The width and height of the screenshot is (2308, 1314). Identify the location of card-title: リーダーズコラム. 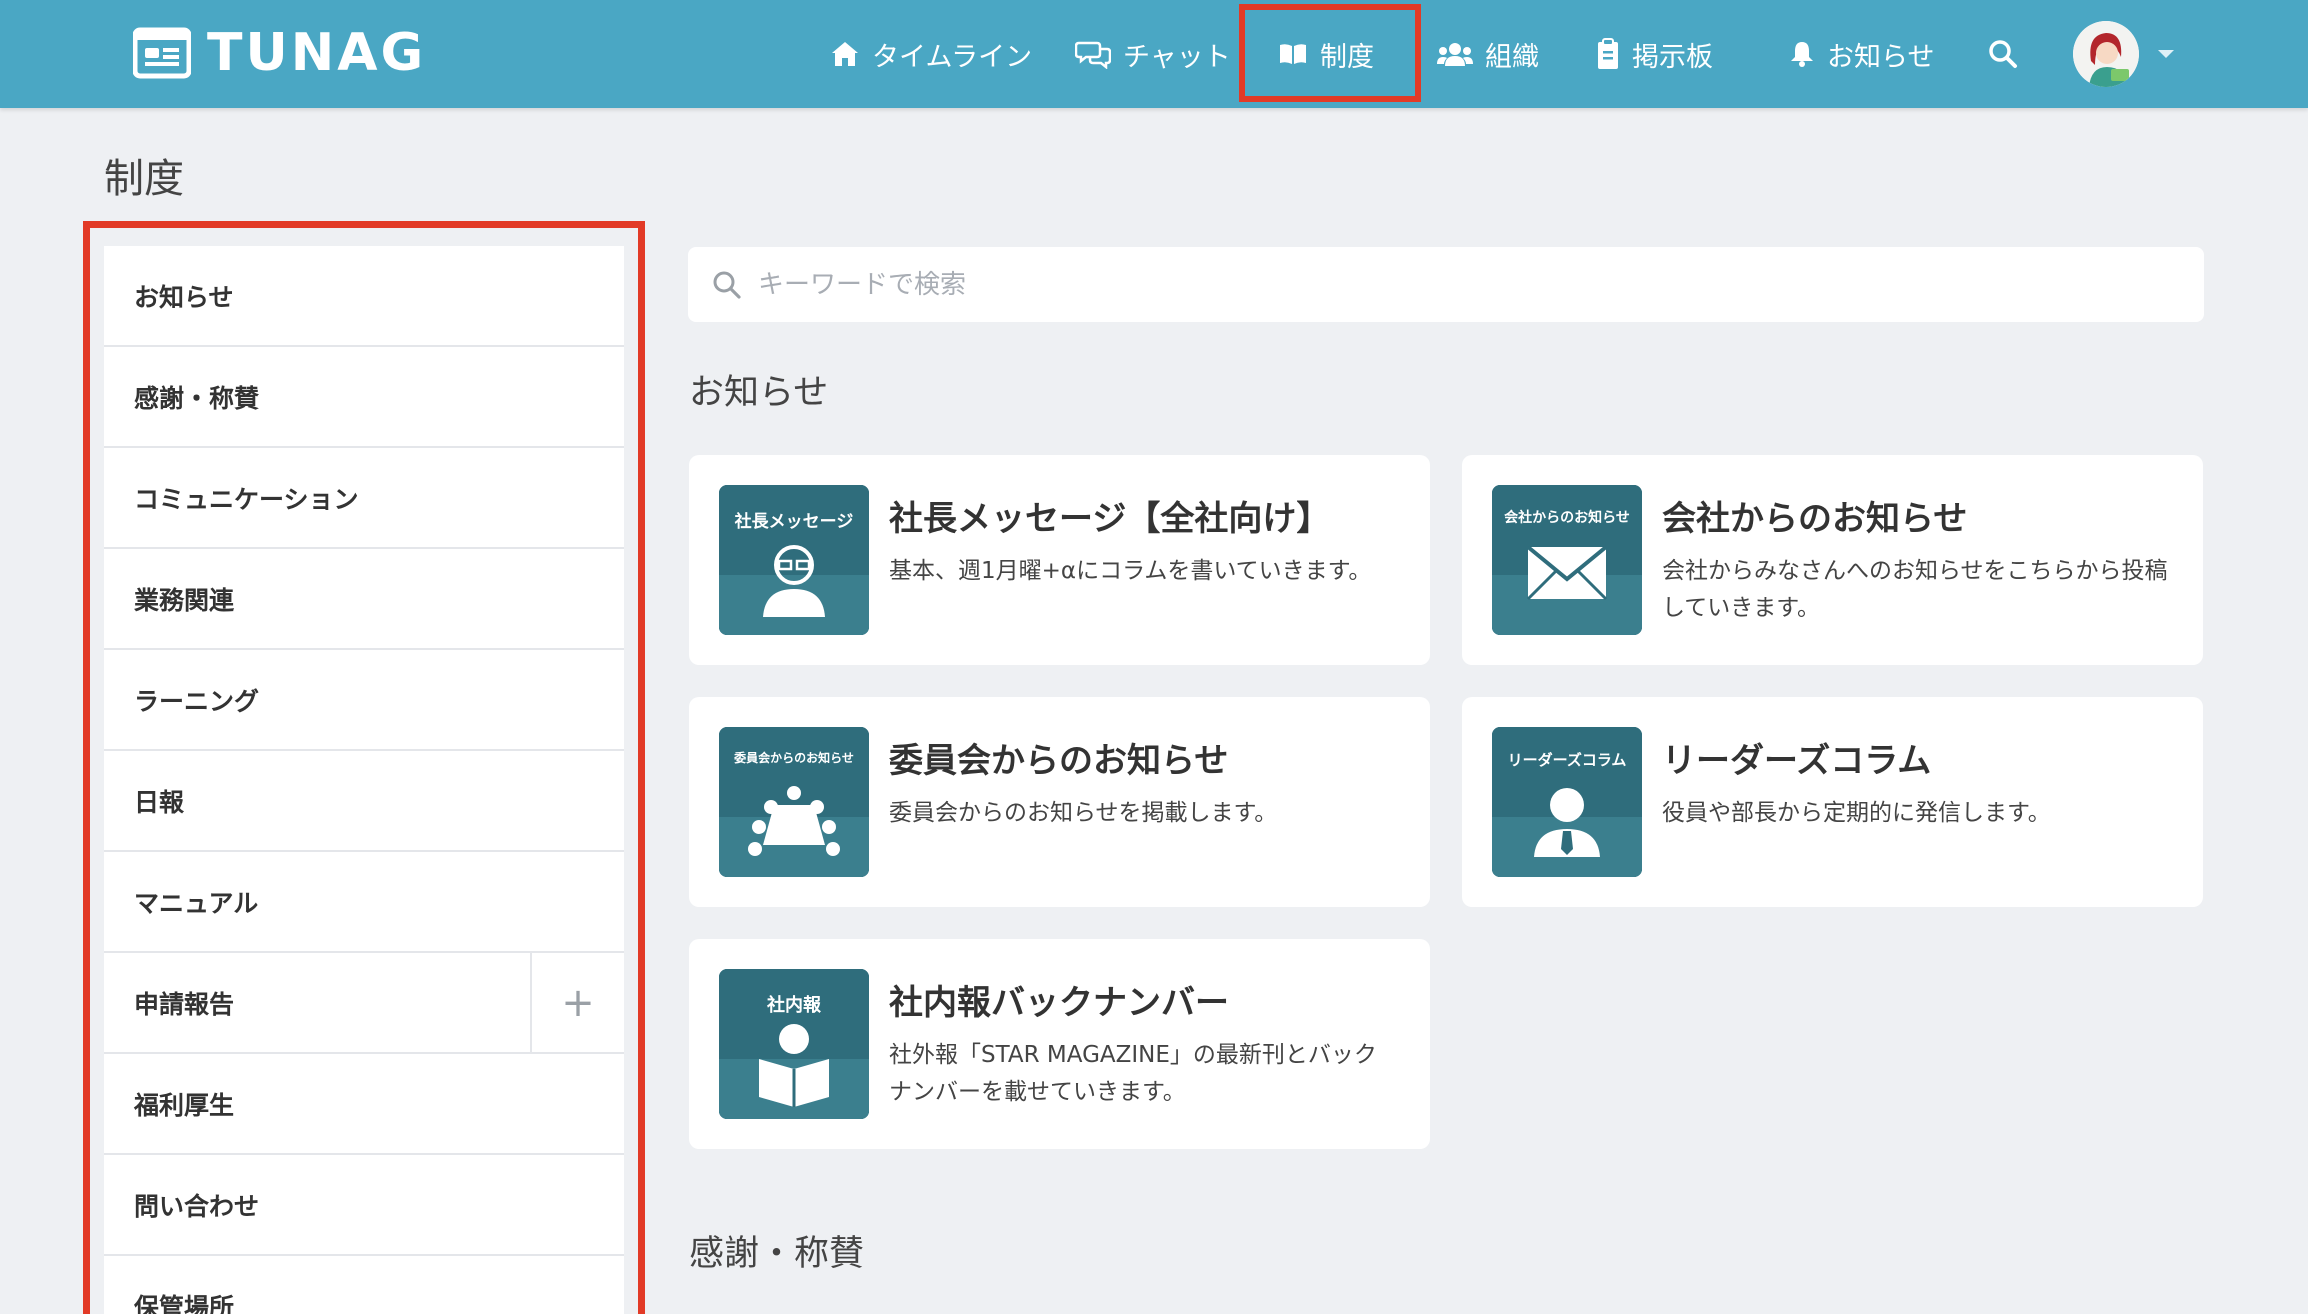
(1797, 761).